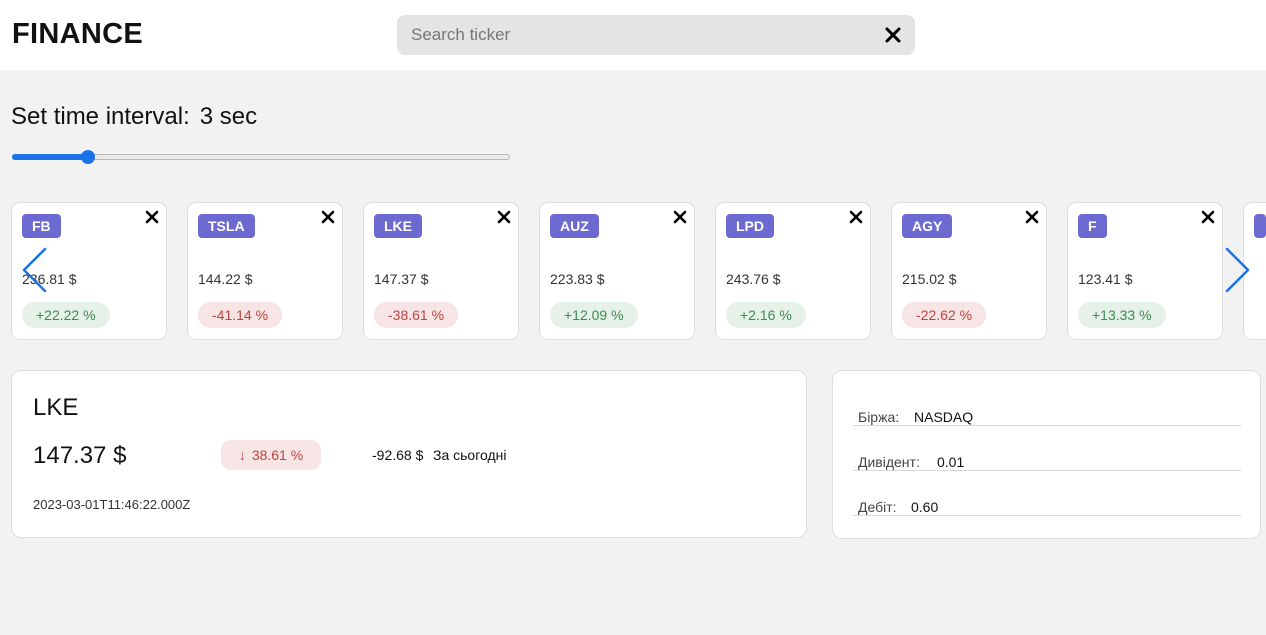 The width and height of the screenshot is (1266, 635). Describe the element at coordinates (594, 315) in the screenshot. I see `ticker-change: +12.09 %` at that location.